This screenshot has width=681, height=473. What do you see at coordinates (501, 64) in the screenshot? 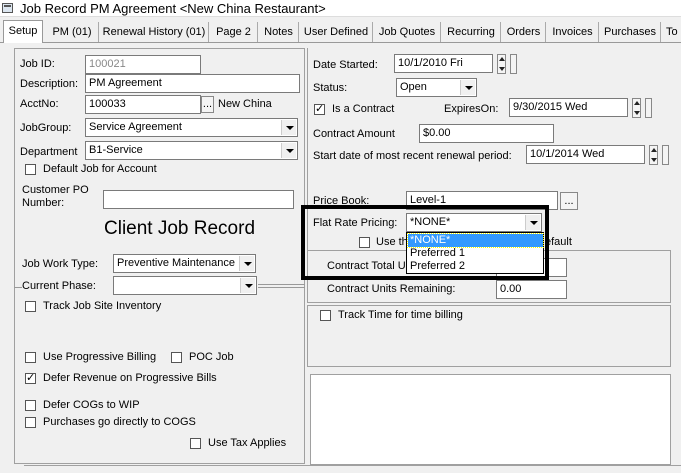
I see `date-started-spinner` at bounding box center [501, 64].